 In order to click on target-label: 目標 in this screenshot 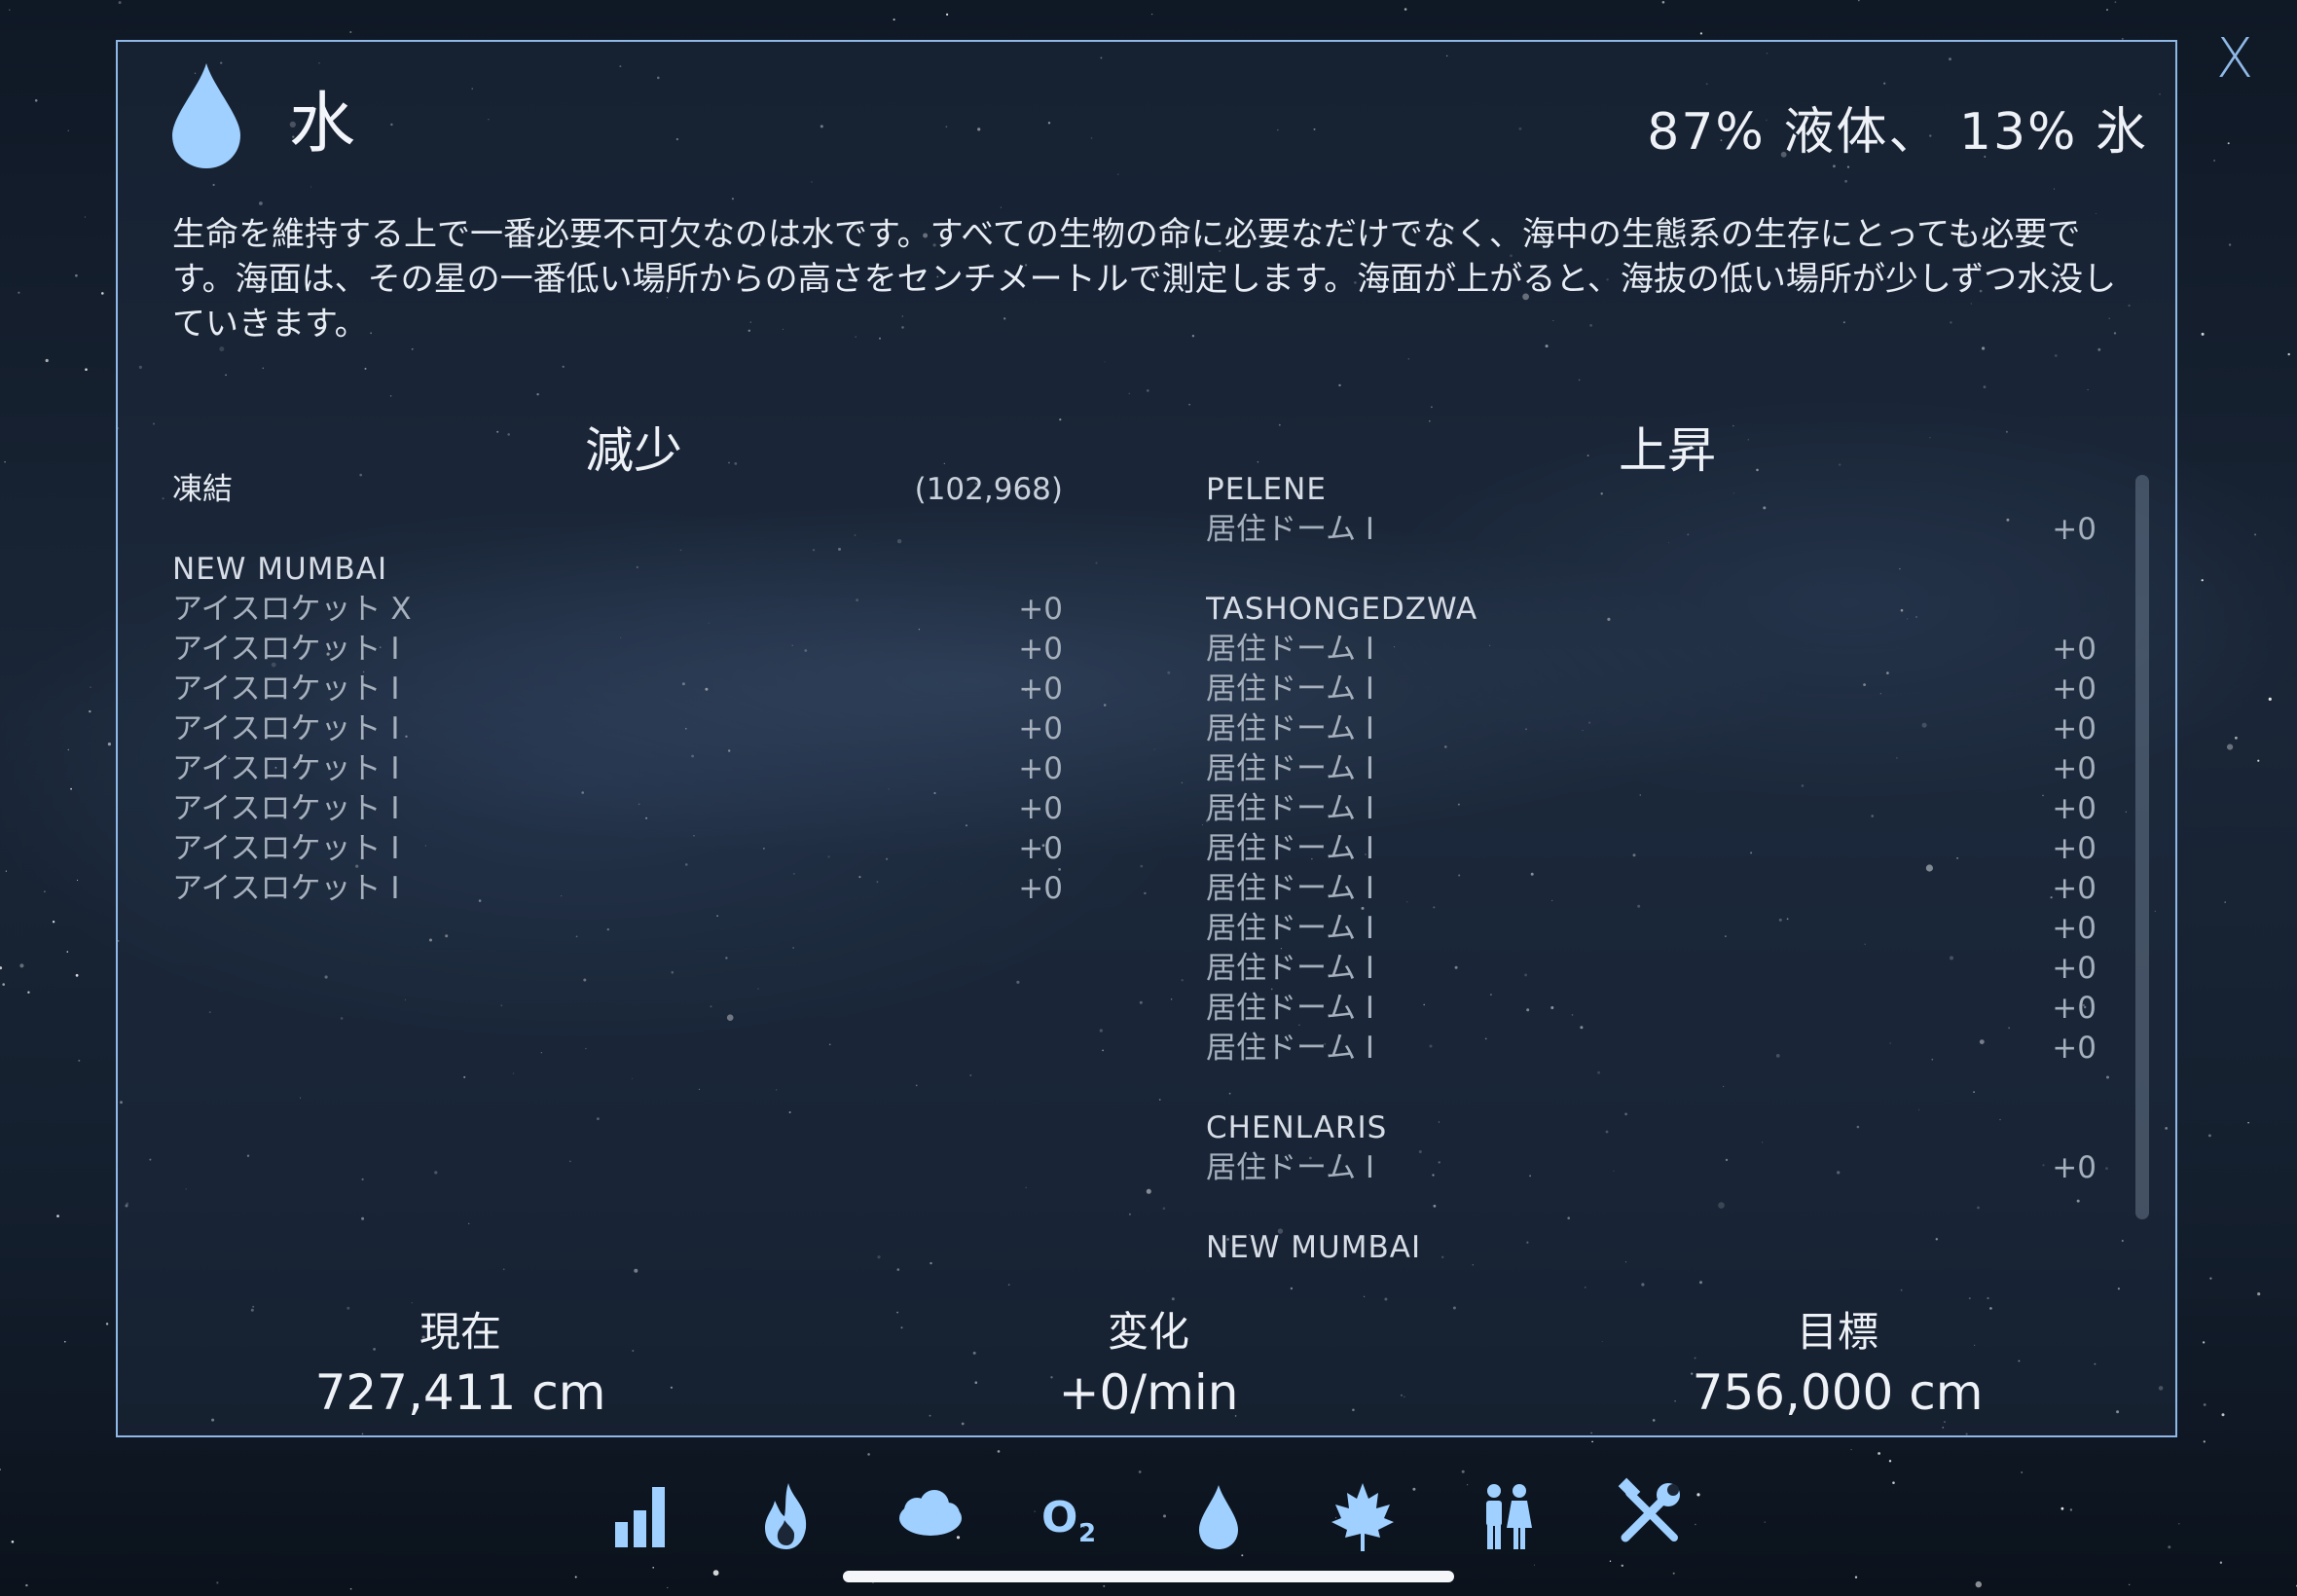, I will do `click(1837, 1332)`.